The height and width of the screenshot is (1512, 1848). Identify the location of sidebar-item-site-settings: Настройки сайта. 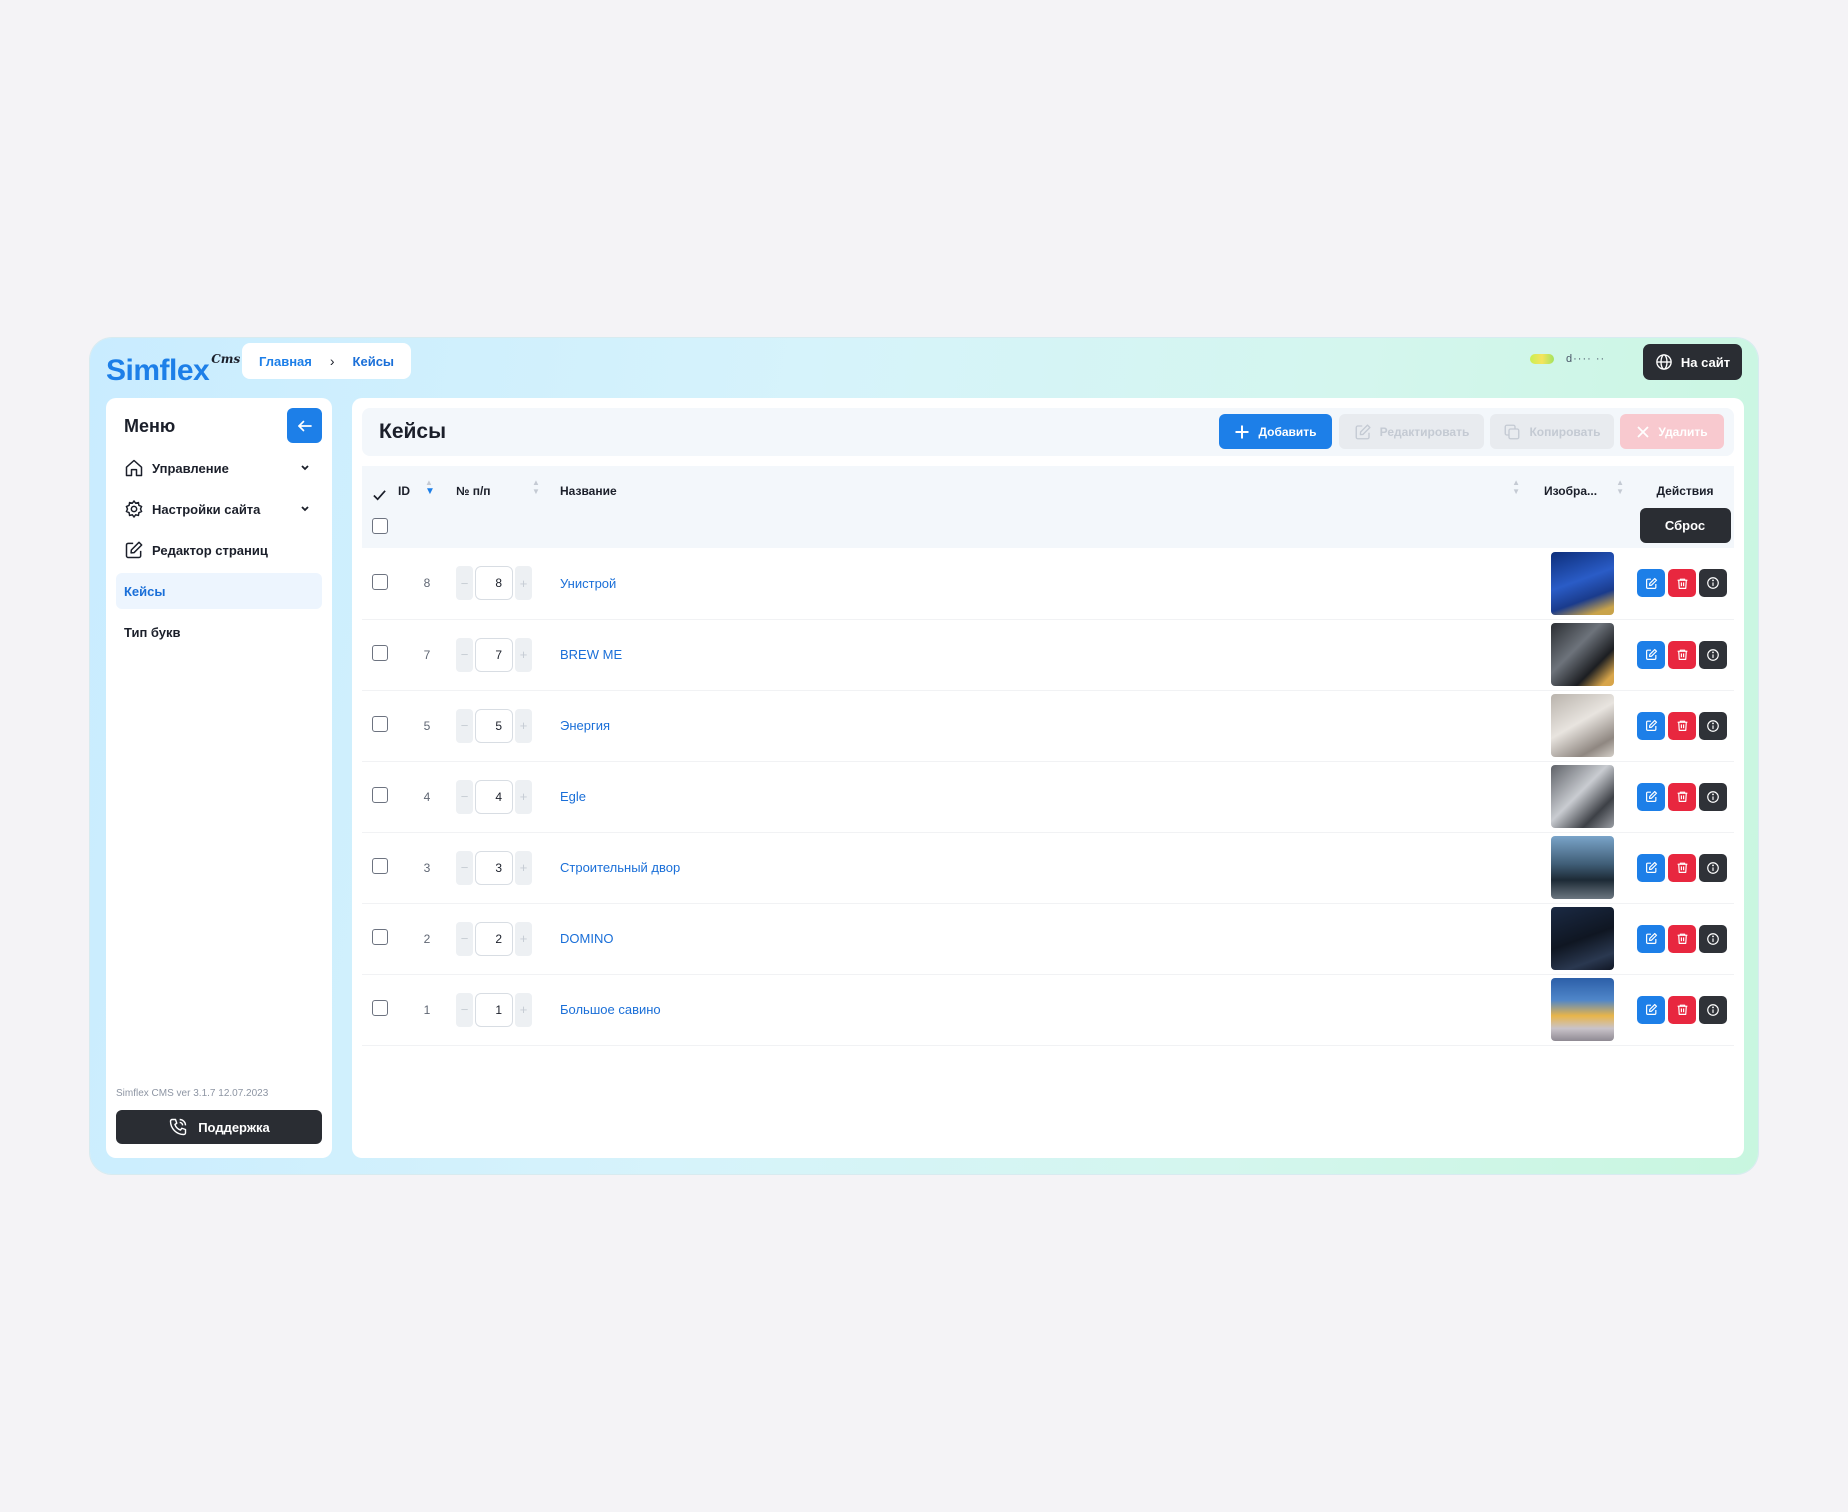
(219, 509).